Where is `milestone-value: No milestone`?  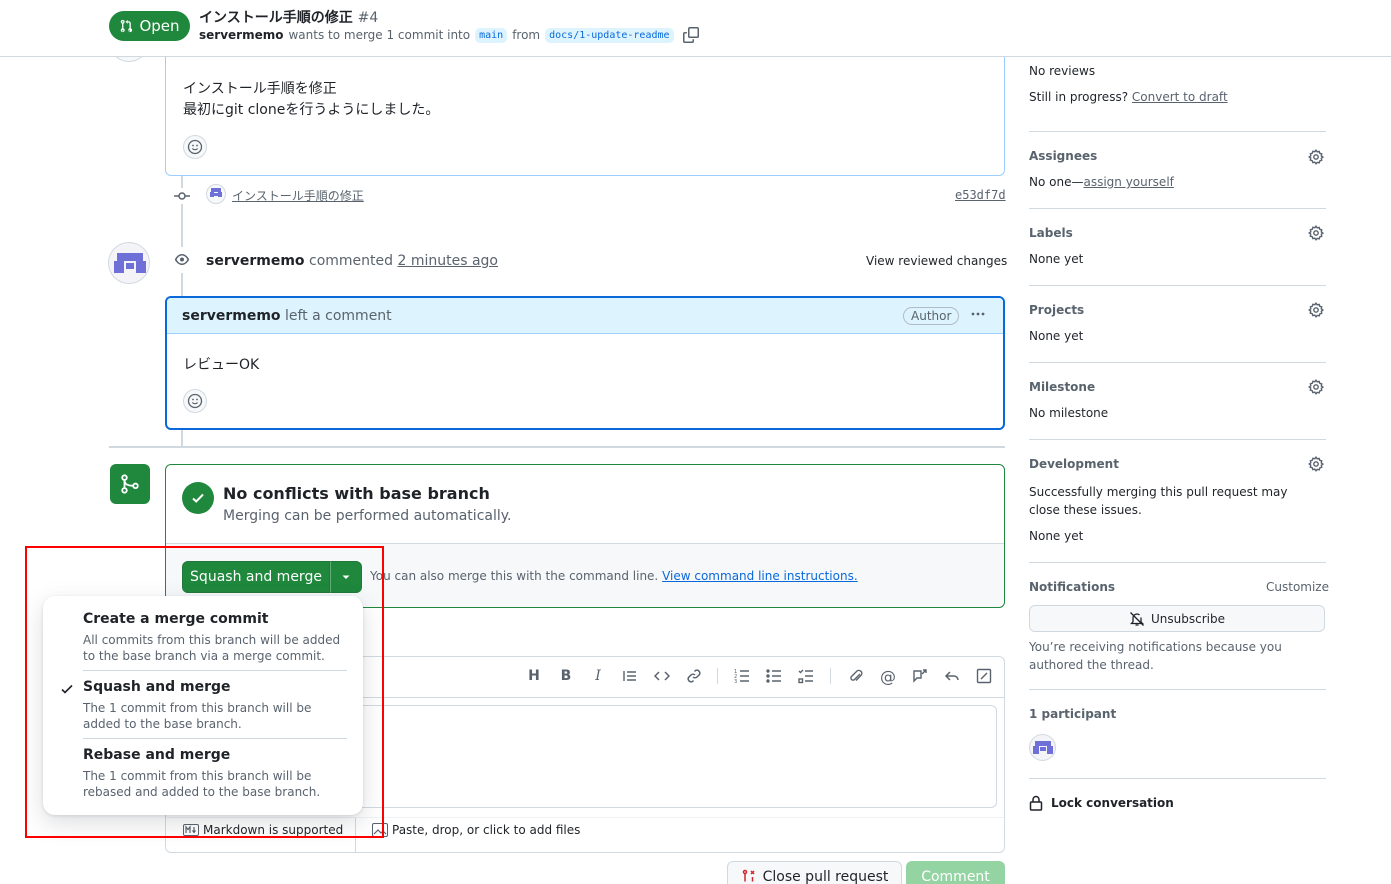 milestone-value: No milestone is located at coordinates (1069, 413).